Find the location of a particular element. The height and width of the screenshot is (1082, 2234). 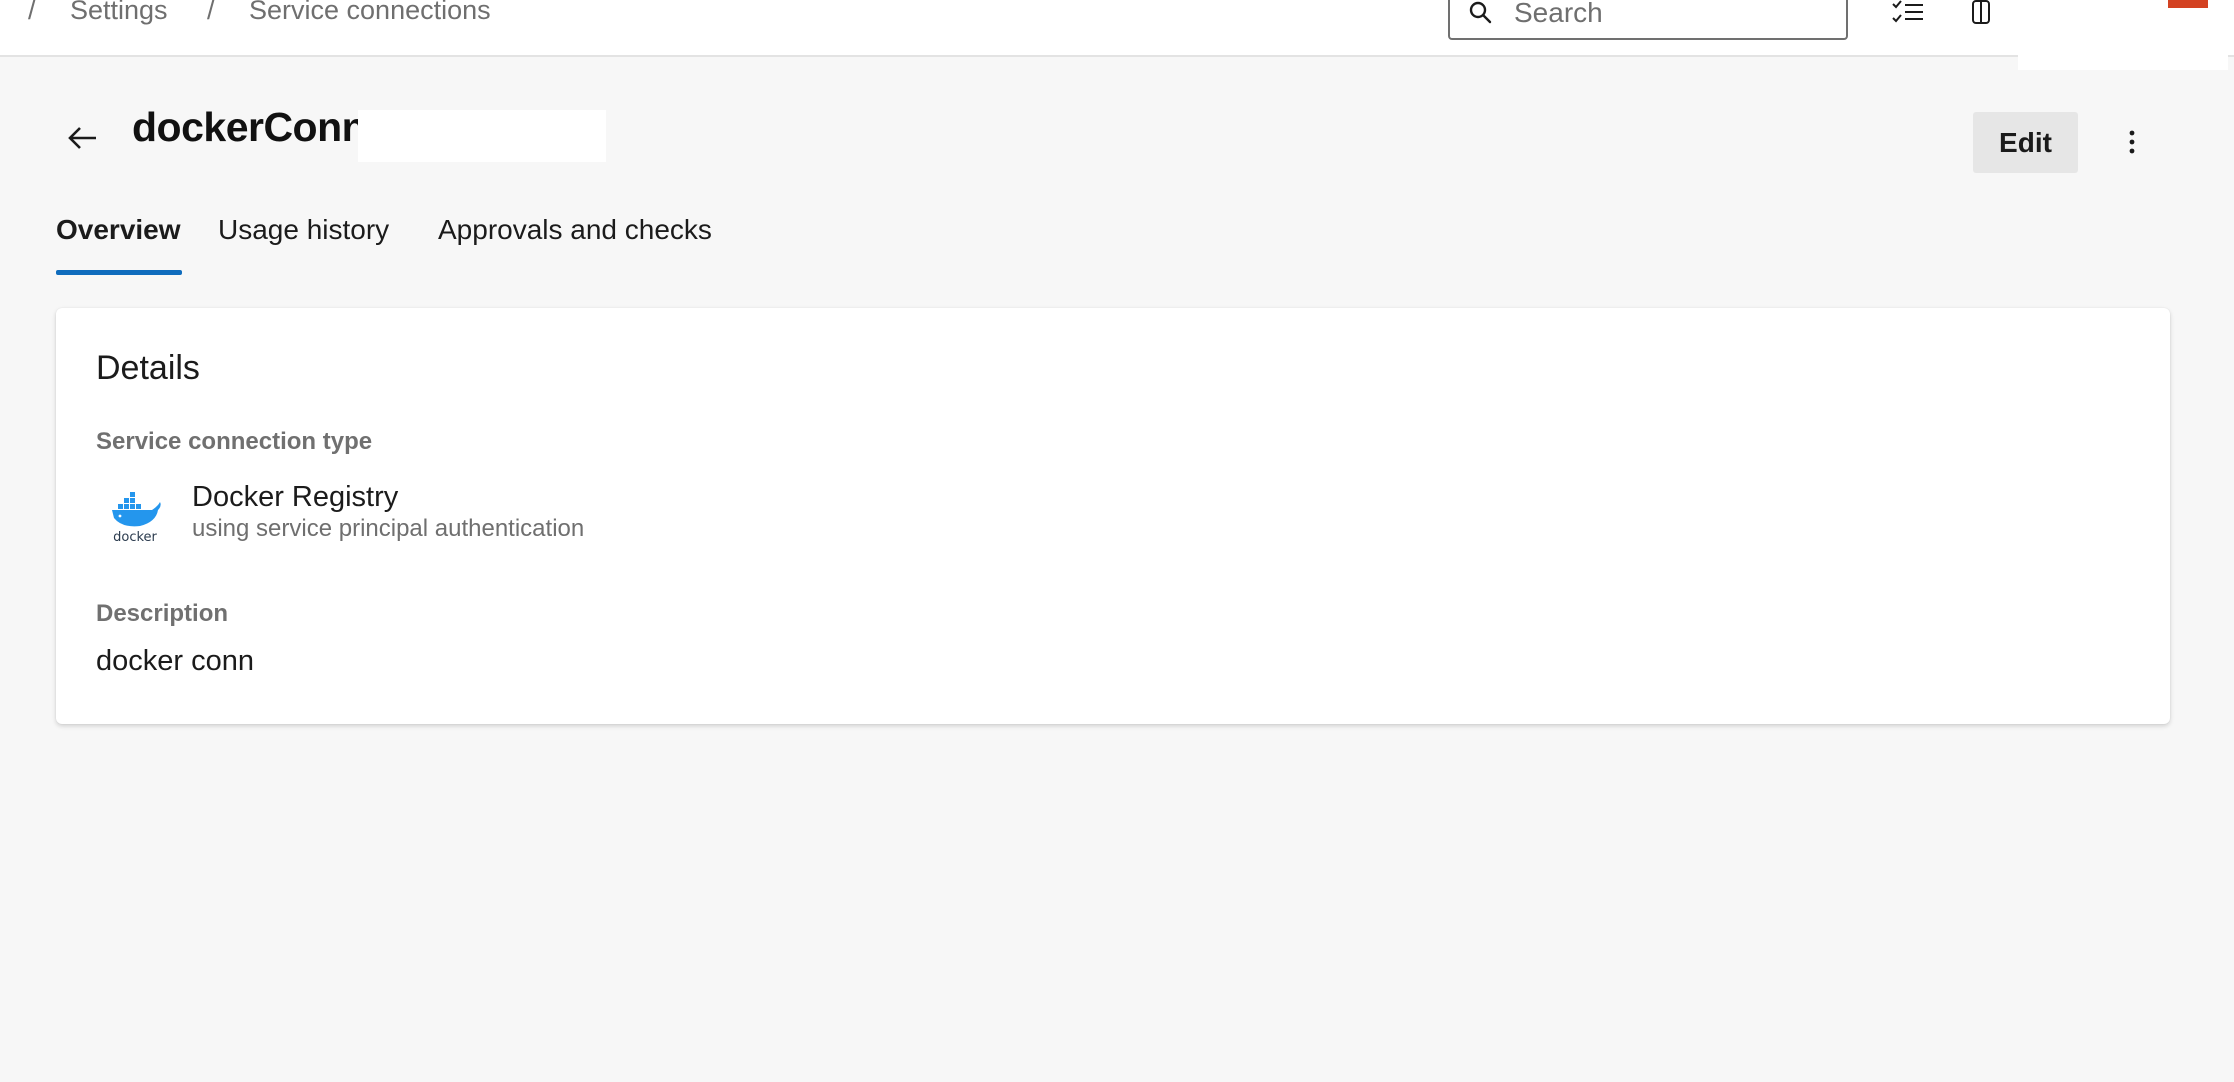

tab-approvals-and-checks: Approvals and checks is located at coordinates (575, 230).